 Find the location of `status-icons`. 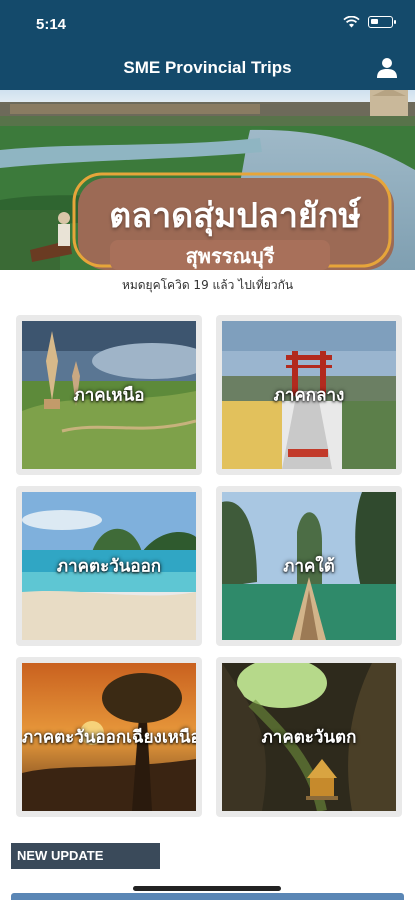

status-icons is located at coordinates (369, 22).